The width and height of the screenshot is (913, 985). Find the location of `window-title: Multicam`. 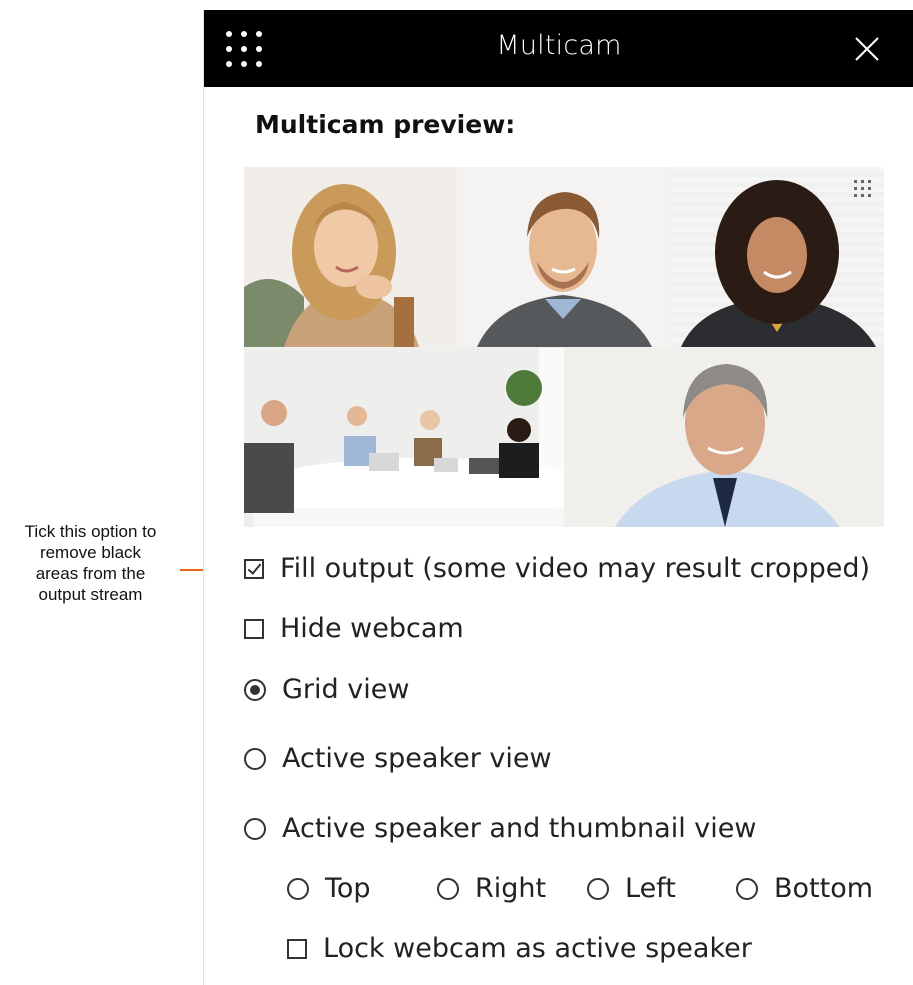

window-title: Multicam is located at coordinates (559, 45).